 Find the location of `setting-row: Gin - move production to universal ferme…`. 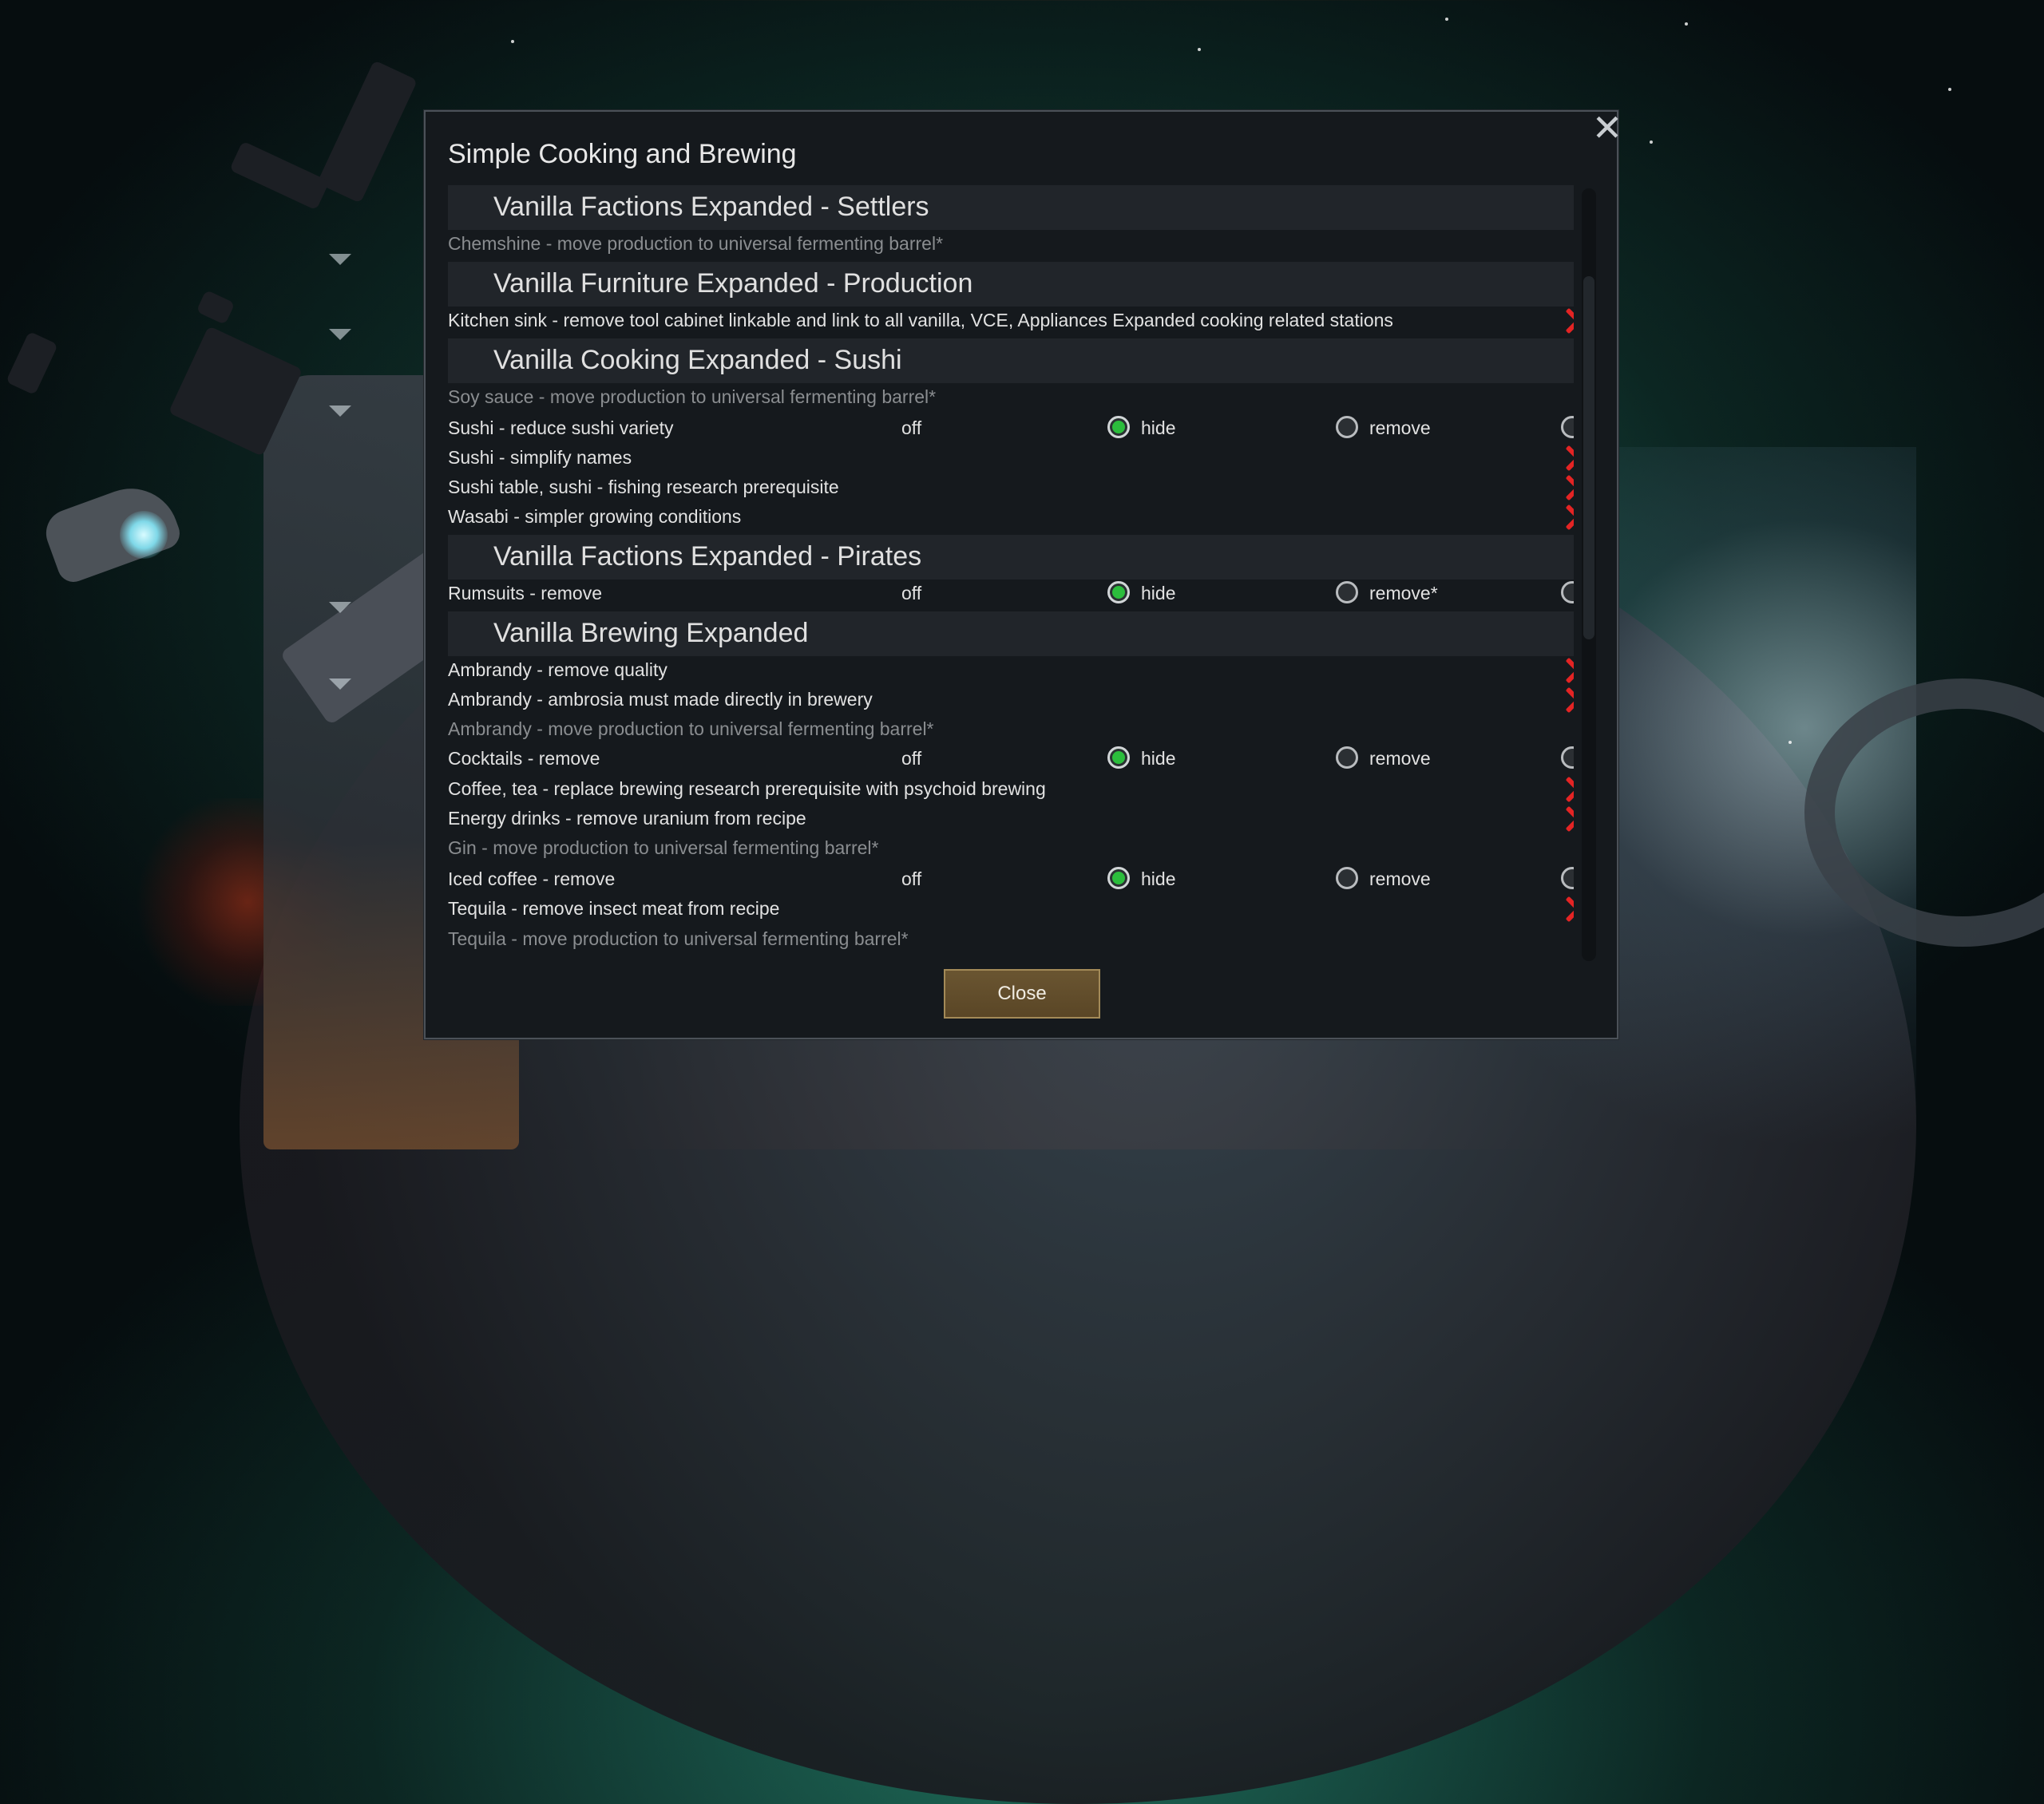

setting-row: Gin - move production to universal ferme… is located at coordinates (1011, 848).